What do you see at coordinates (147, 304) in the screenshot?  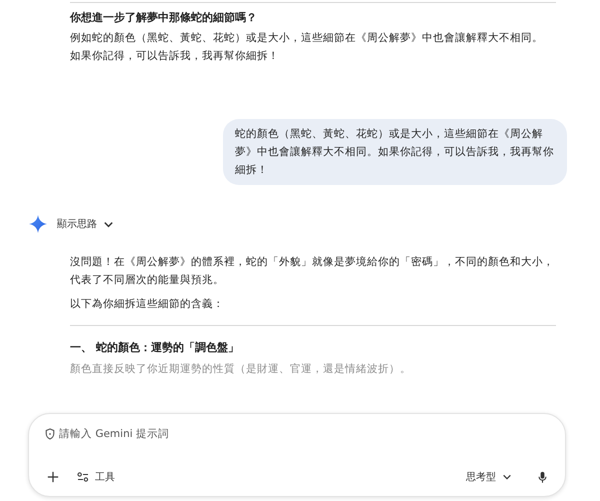 I see `response-text: 以下為你細拆這些細節的含義：` at bounding box center [147, 304].